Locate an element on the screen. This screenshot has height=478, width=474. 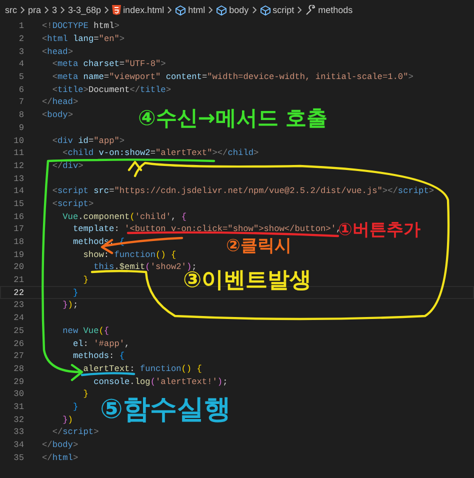
line-number: 12 is located at coordinates (18, 165).